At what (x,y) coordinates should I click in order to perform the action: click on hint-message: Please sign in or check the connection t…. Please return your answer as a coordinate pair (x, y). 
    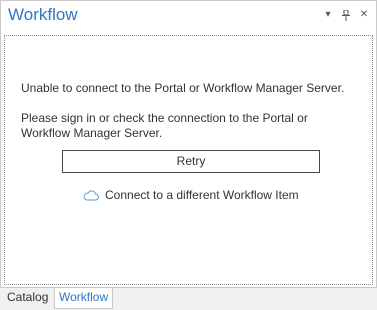
    Looking at the image, I should click on (164, 125).